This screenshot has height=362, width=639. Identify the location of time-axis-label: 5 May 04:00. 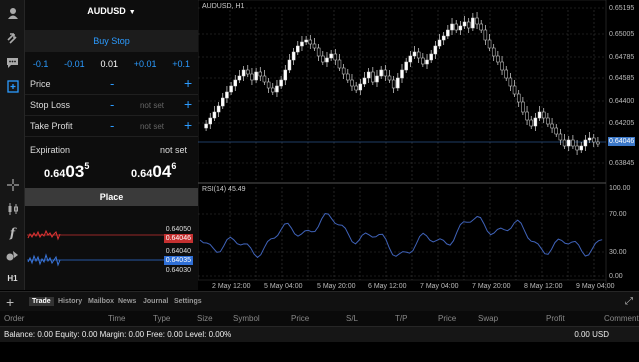
(283, 286).